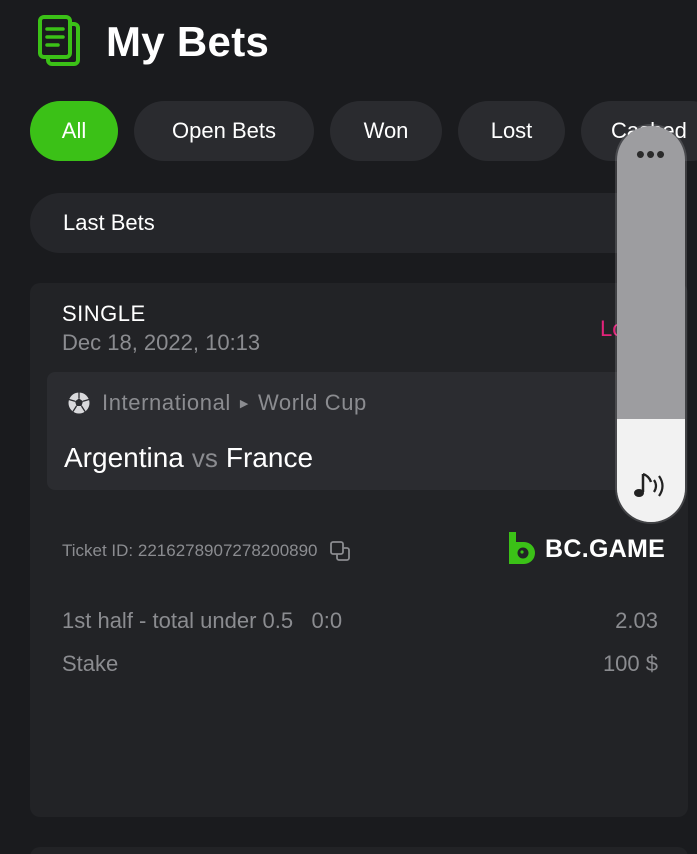 This screenshot has height=854, width=697. Describe the element at coordinates (188, 41) in the screenshot. I see `page-title: My Bets` at that location.